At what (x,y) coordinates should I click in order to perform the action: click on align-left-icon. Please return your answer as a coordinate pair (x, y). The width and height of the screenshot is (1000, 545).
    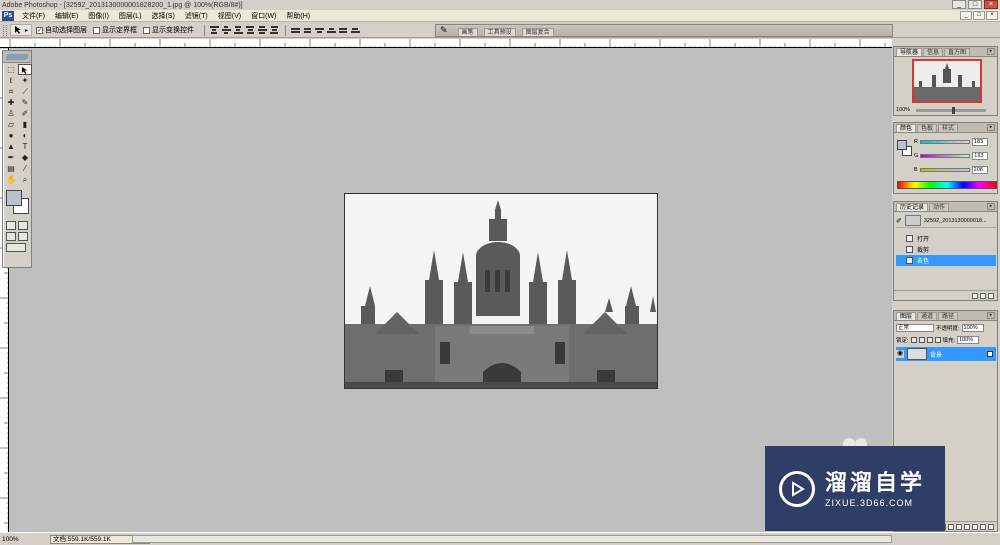
    Looking at the image, I should click on (250, 30).